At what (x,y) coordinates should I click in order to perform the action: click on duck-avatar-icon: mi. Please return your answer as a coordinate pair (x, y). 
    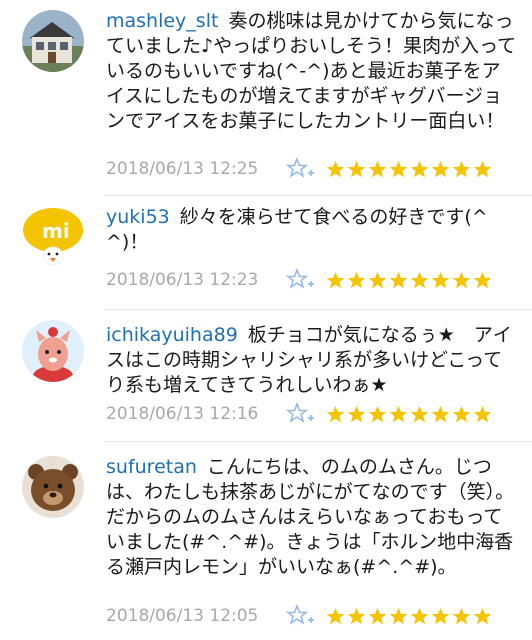
    Looking at the image, I should click on (53, 237).